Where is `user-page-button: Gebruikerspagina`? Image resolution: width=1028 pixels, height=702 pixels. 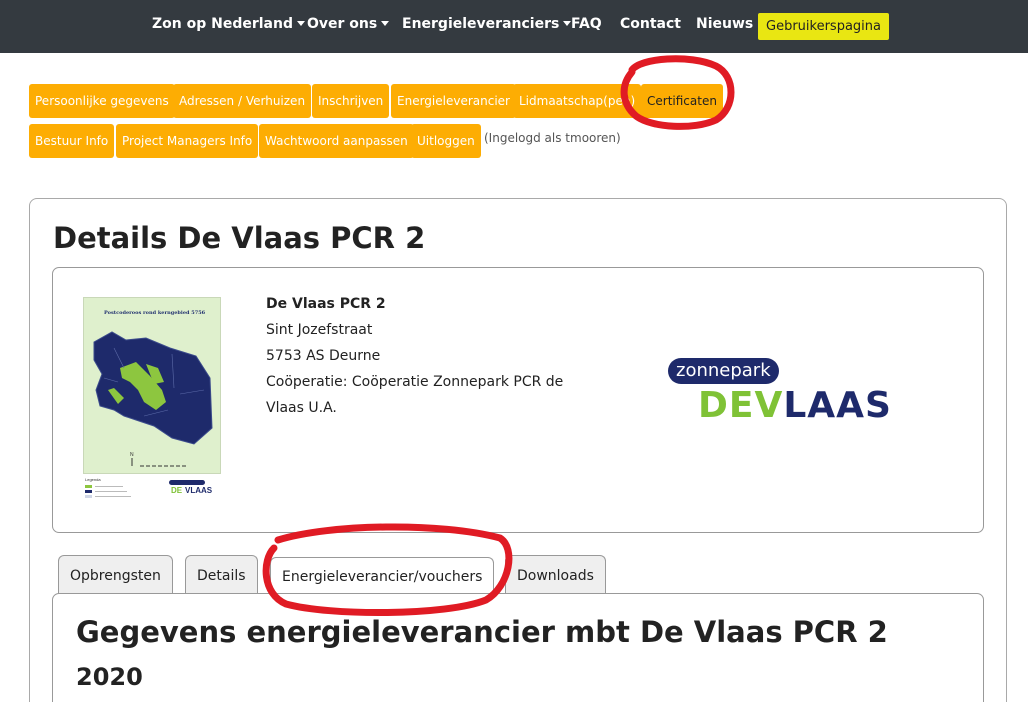 user-page-button: Gebruikerspagina is located at coordinates (823, 26).